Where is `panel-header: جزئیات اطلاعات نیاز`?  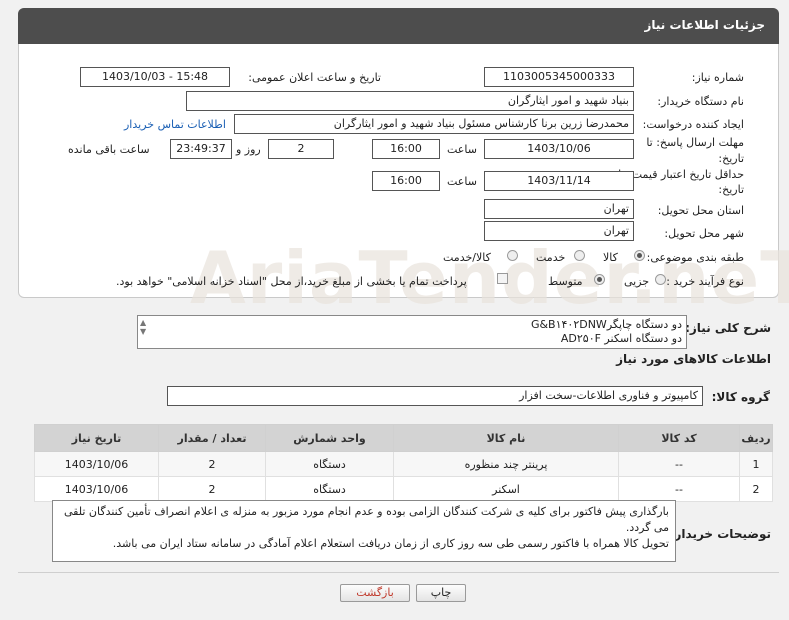
panel-header: جزئیات اطلاعات نیاز is located at coordinates (398, 26).